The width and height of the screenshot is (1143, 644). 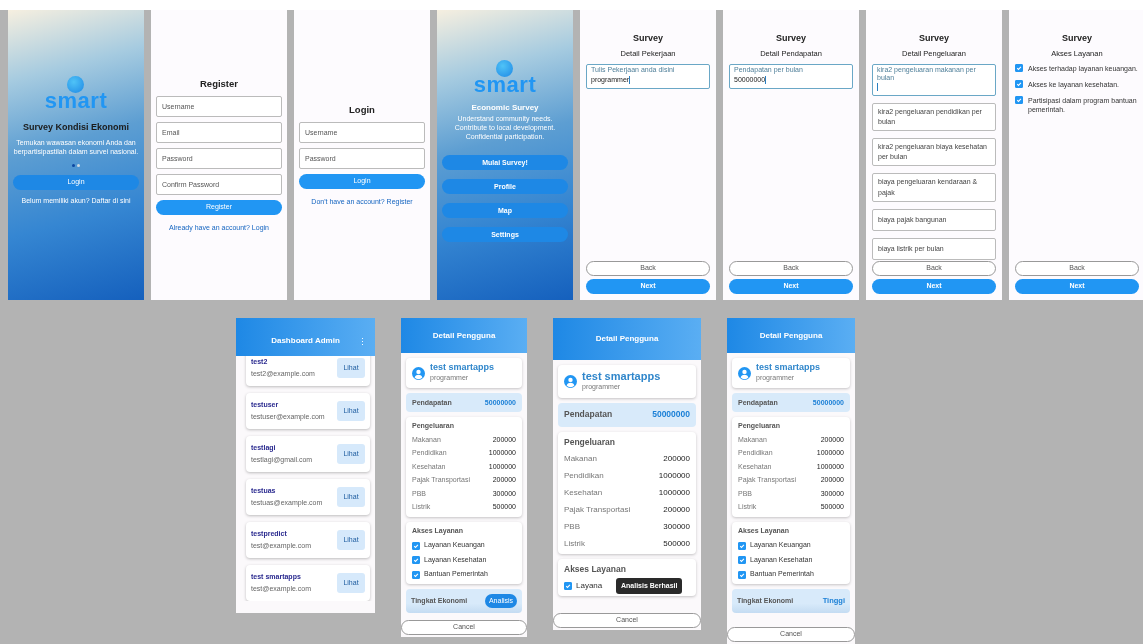 I want to click on expense-label: Makanan, so click(x=580, y=459).